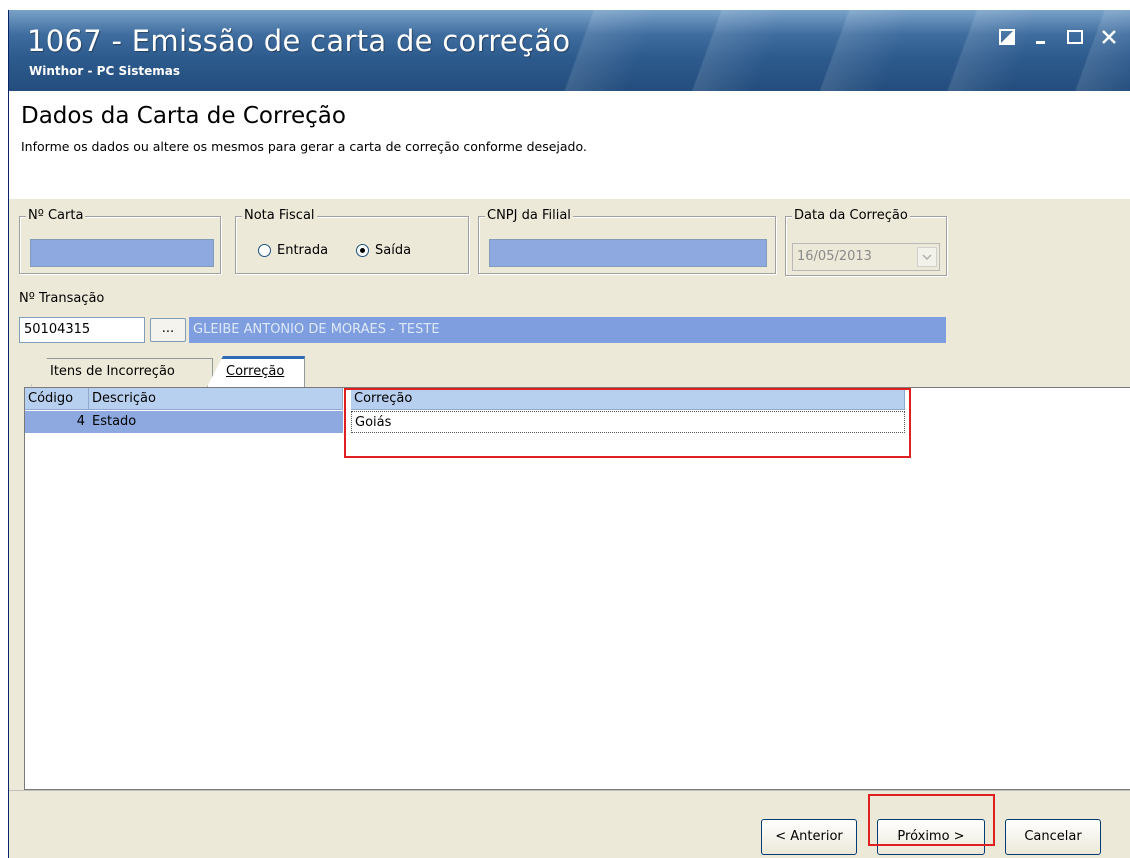 Image resolution: width=1130 pixels, height=858 pixels. What do you see at coordinates (931, 820) in the screenshot?
I see `highlight-proximo` at bounding box center [931, 820].